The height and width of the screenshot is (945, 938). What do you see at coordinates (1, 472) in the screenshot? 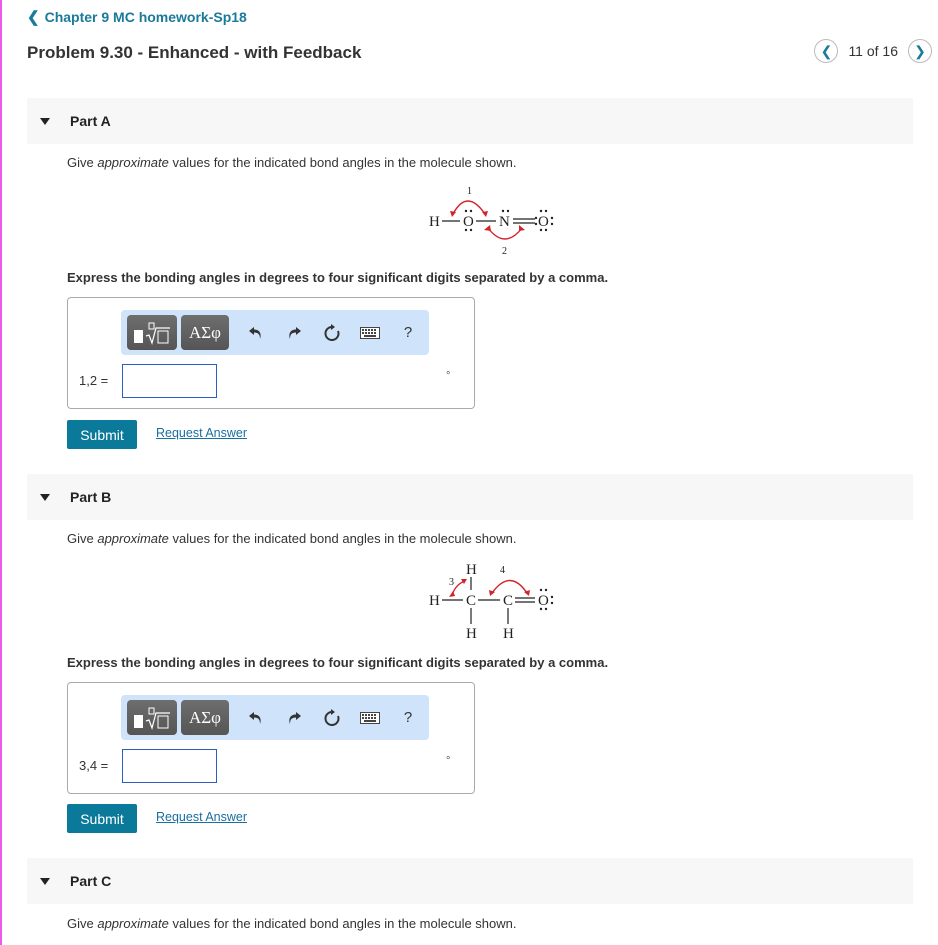
I see `left-edge-bar` at bounding box center [1, 472].